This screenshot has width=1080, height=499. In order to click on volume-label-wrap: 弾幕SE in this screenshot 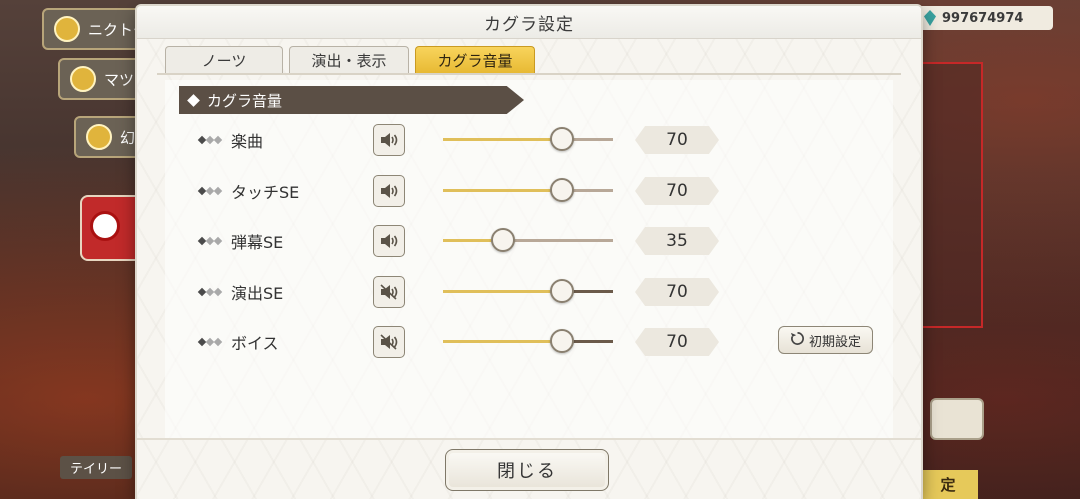, I will do `click(240, 241)`.